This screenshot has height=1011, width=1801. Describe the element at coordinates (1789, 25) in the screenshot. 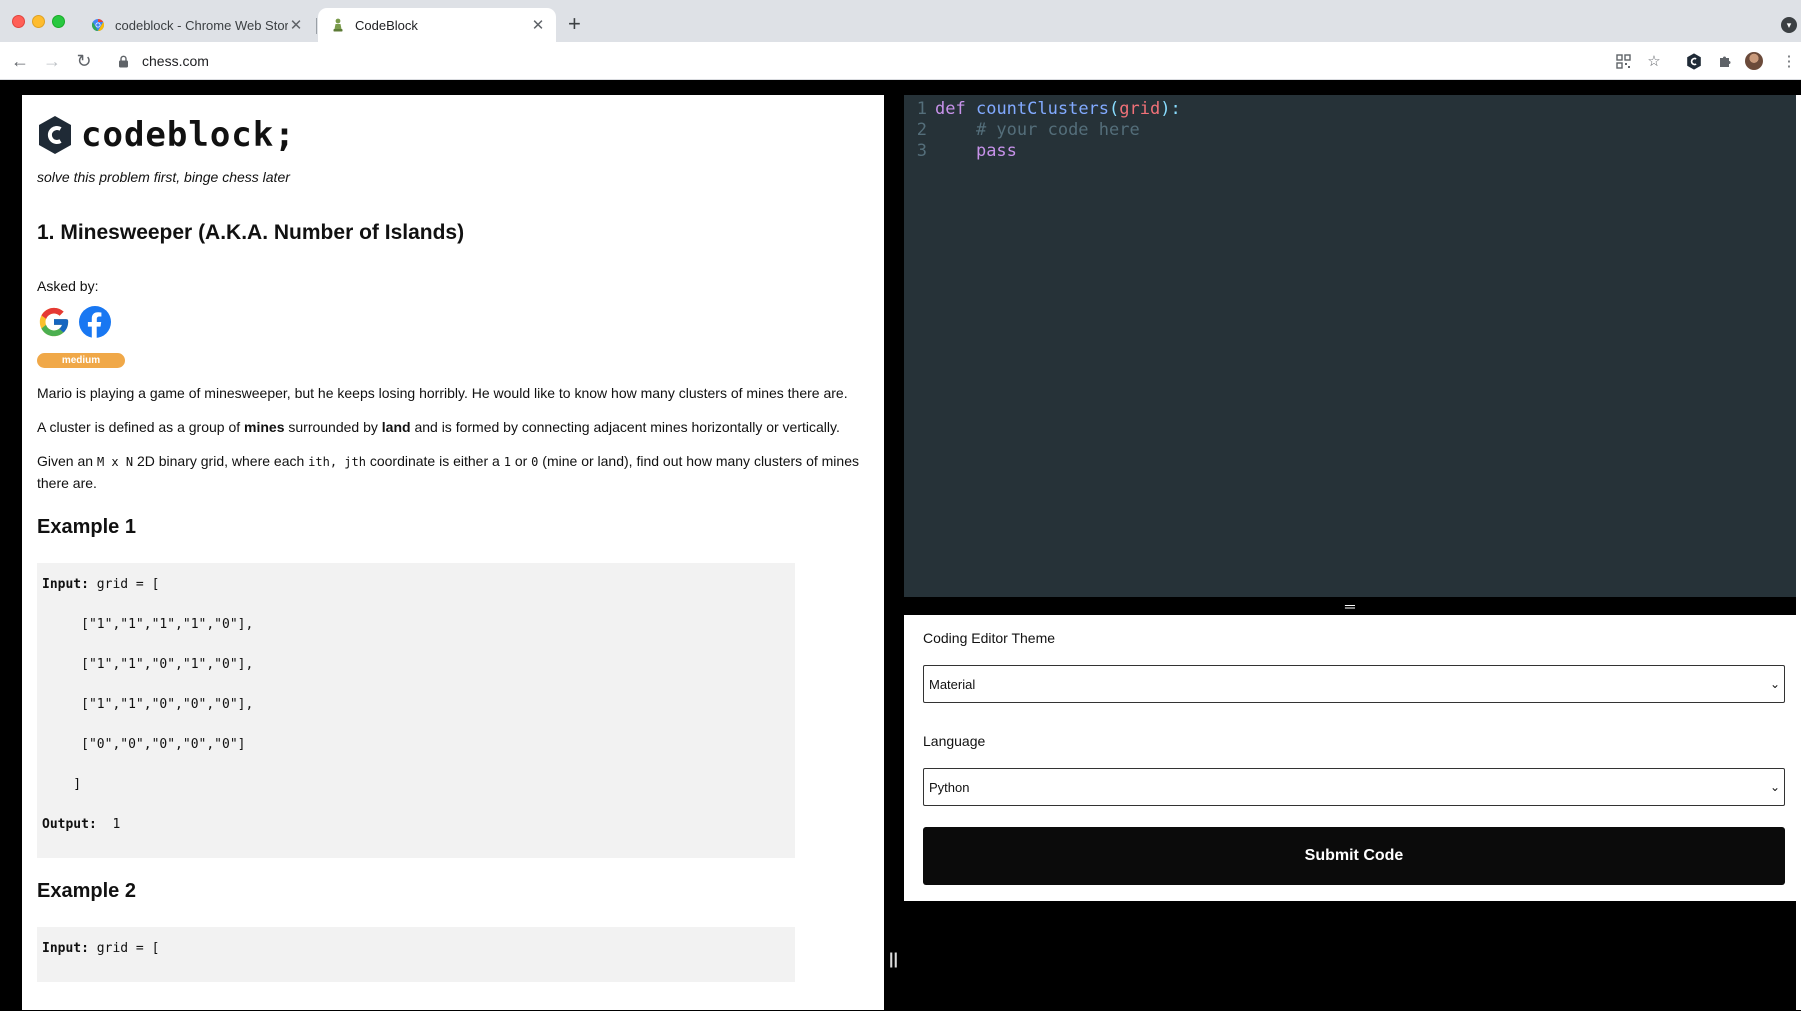

I see `tab-search-icon: ▾` at that location.